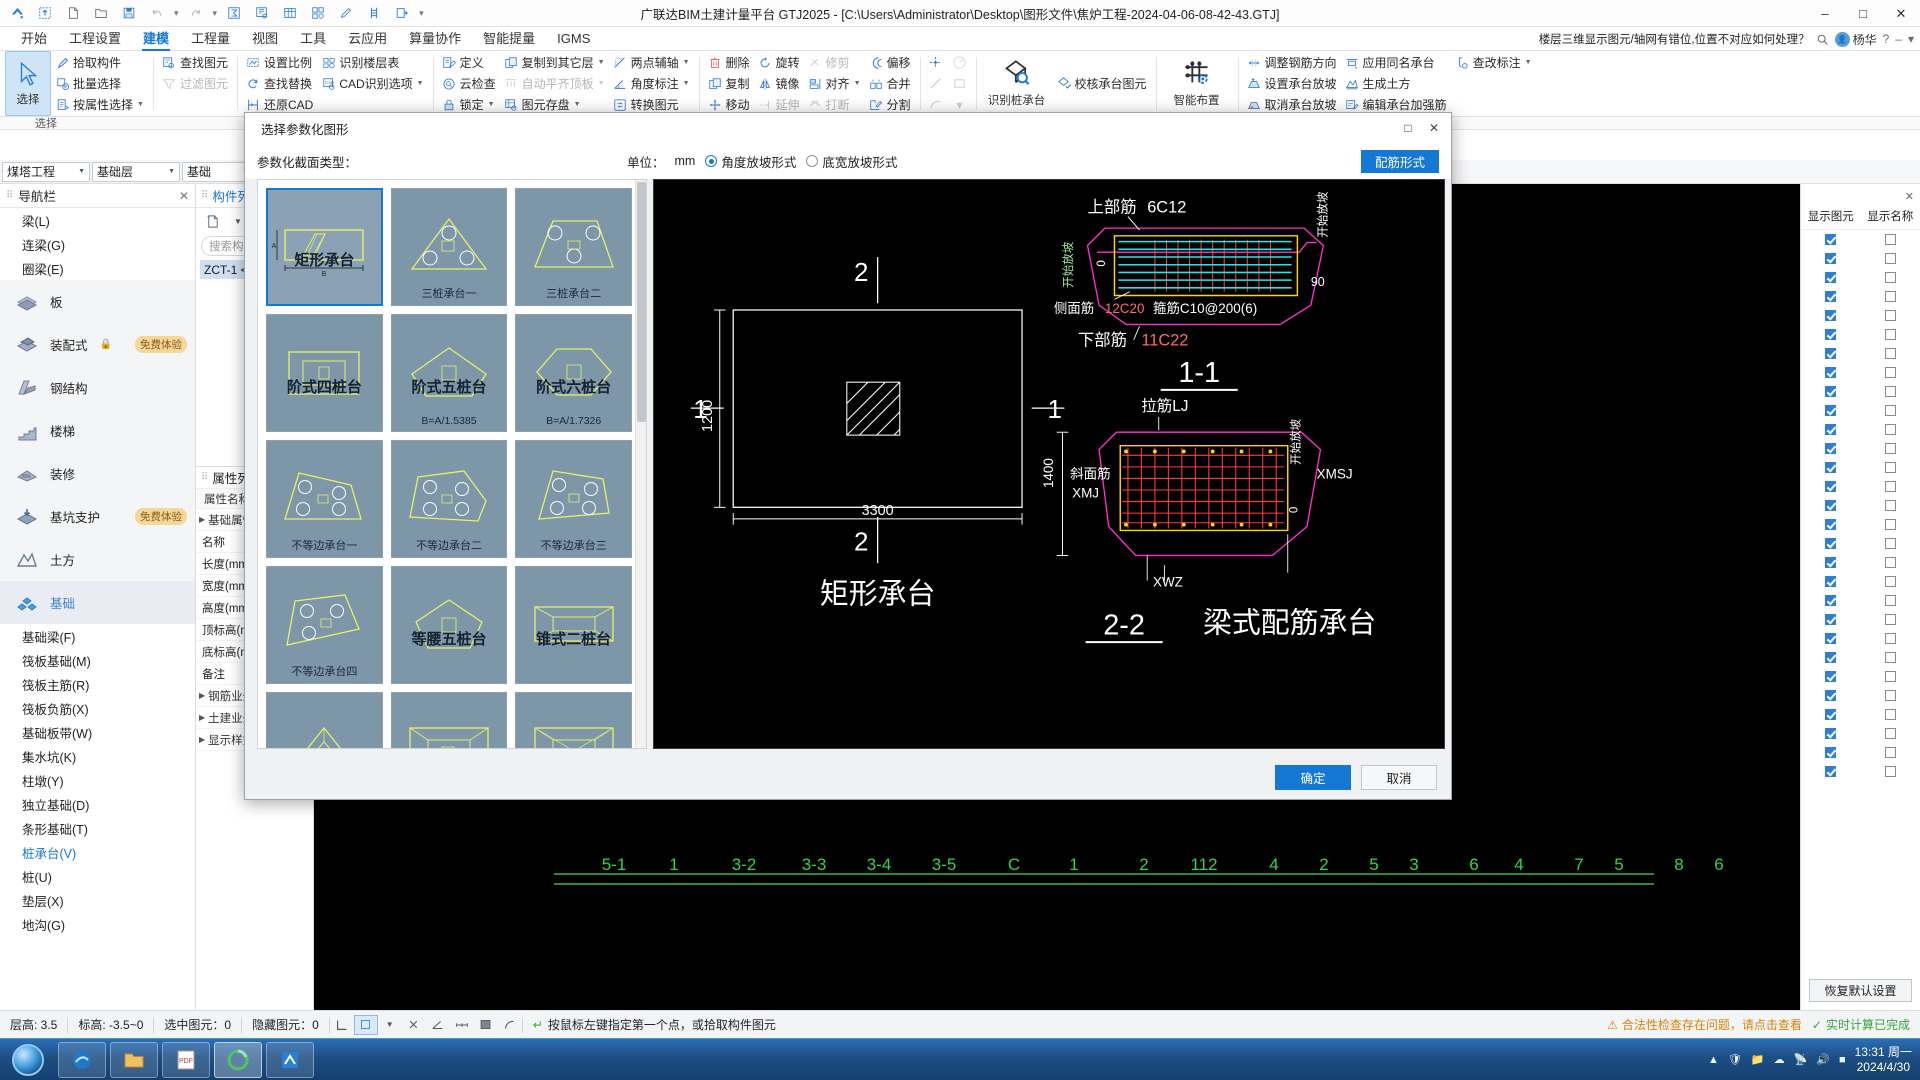  I want to click on floor-select: 基础层 ▼, so click(136, 171).